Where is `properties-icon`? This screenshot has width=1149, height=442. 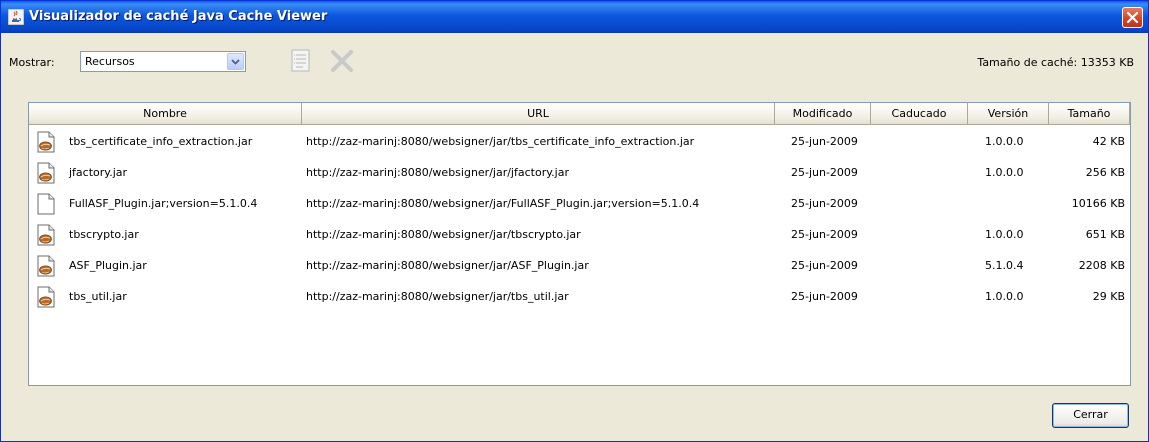
properties-icon is located at coordinates (300, 60).